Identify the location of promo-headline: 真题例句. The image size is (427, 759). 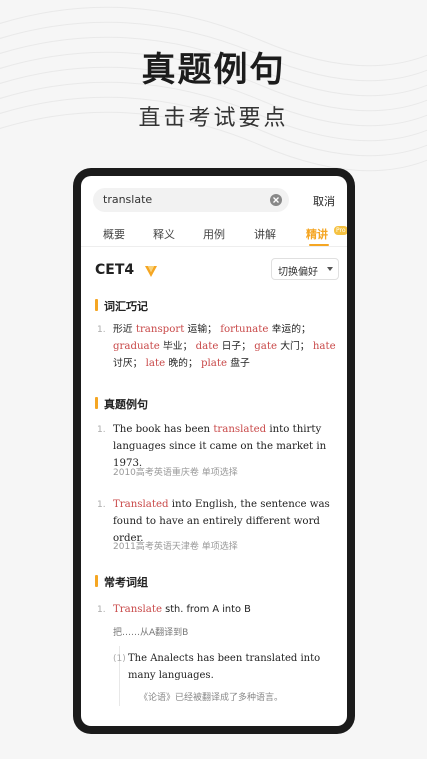
(213, 70).